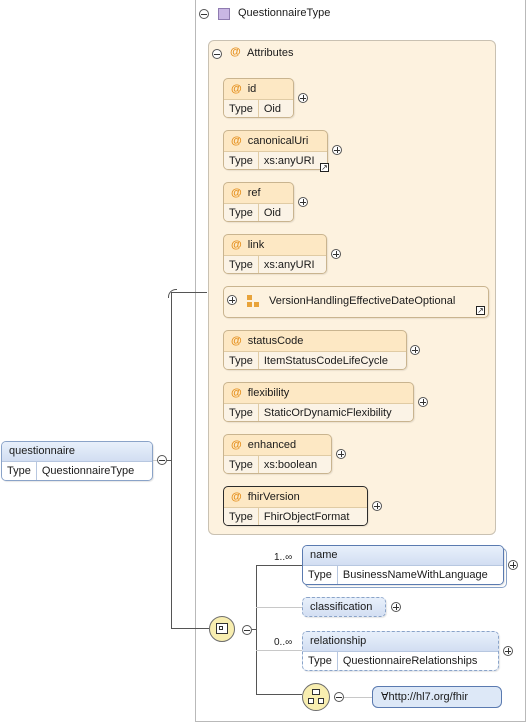  Describe the element at coordinates (190, 628) in the screenshot. I see `bracket-bottom` at that location.